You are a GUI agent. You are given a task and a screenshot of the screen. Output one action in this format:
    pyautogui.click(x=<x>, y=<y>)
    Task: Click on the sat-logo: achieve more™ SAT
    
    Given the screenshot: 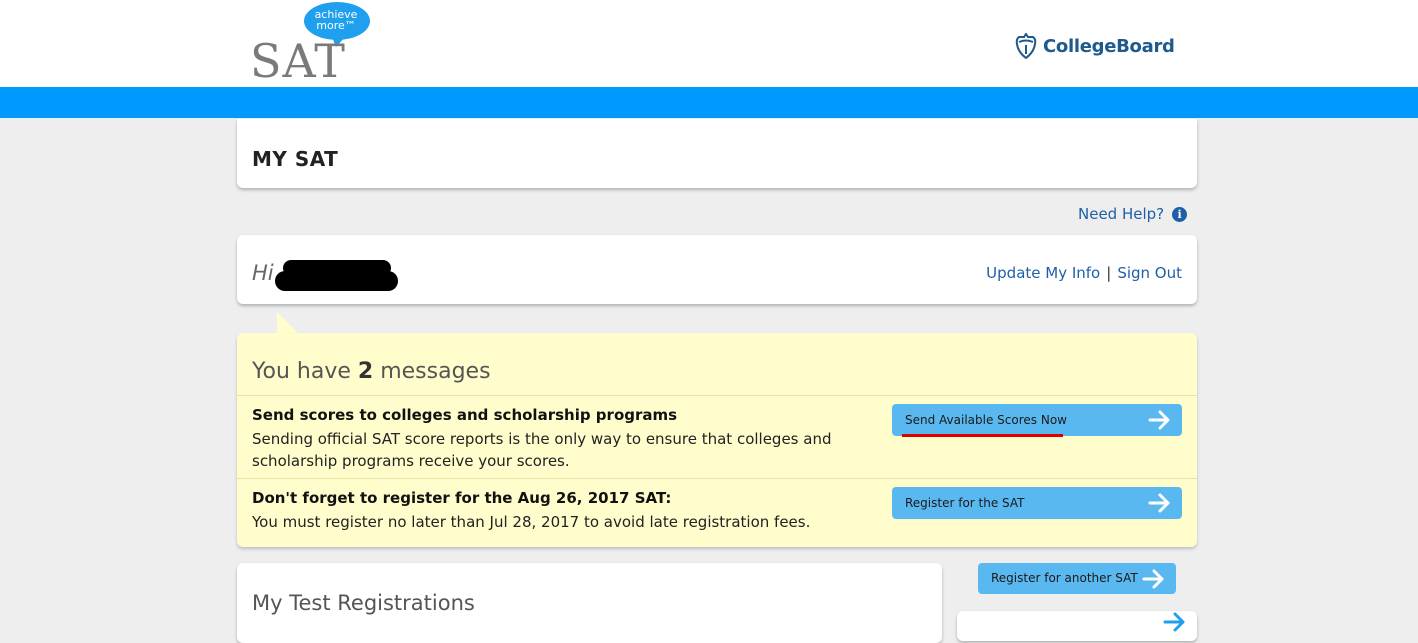 What is the action you would take?
    pyautogui.click(x=312, y=43)
    